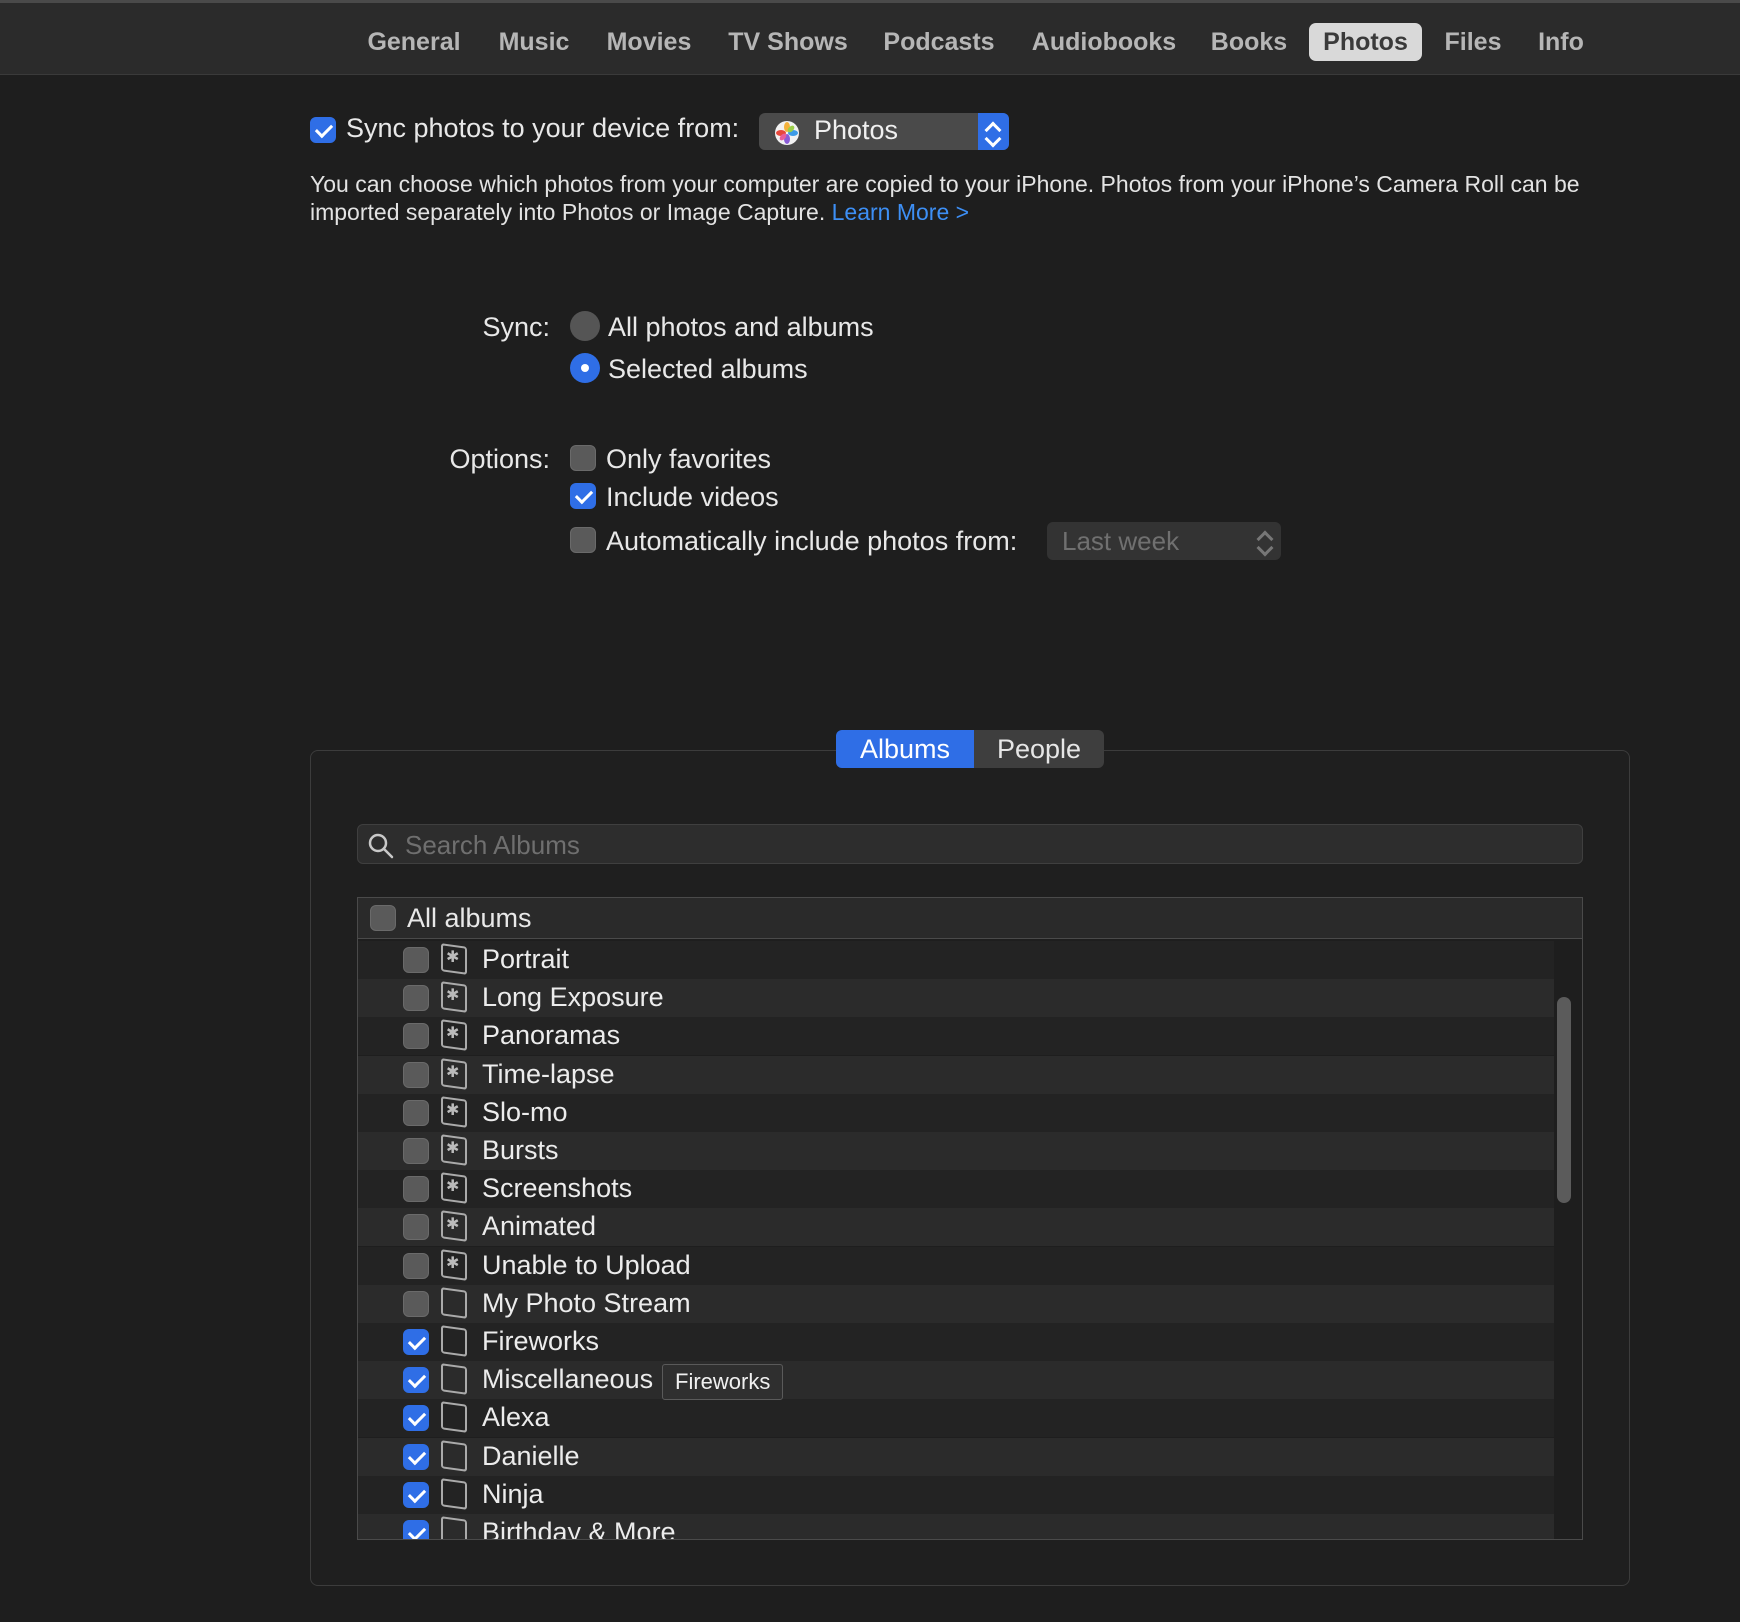 The height and width of the screenshot is (1622, 1740). What do you see at coordinates (956, 1227) in the screenshot?
I see `album-row: Animated` at bounding box center [956, 1227].